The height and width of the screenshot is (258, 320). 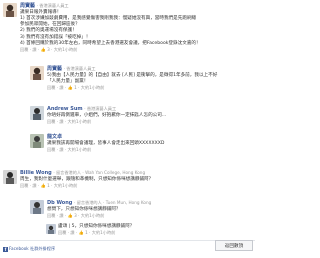 What do you see at coordinates (5, 249) in the screenshot?
I see `facebook-icon: f` at bounding box center [5, 249].